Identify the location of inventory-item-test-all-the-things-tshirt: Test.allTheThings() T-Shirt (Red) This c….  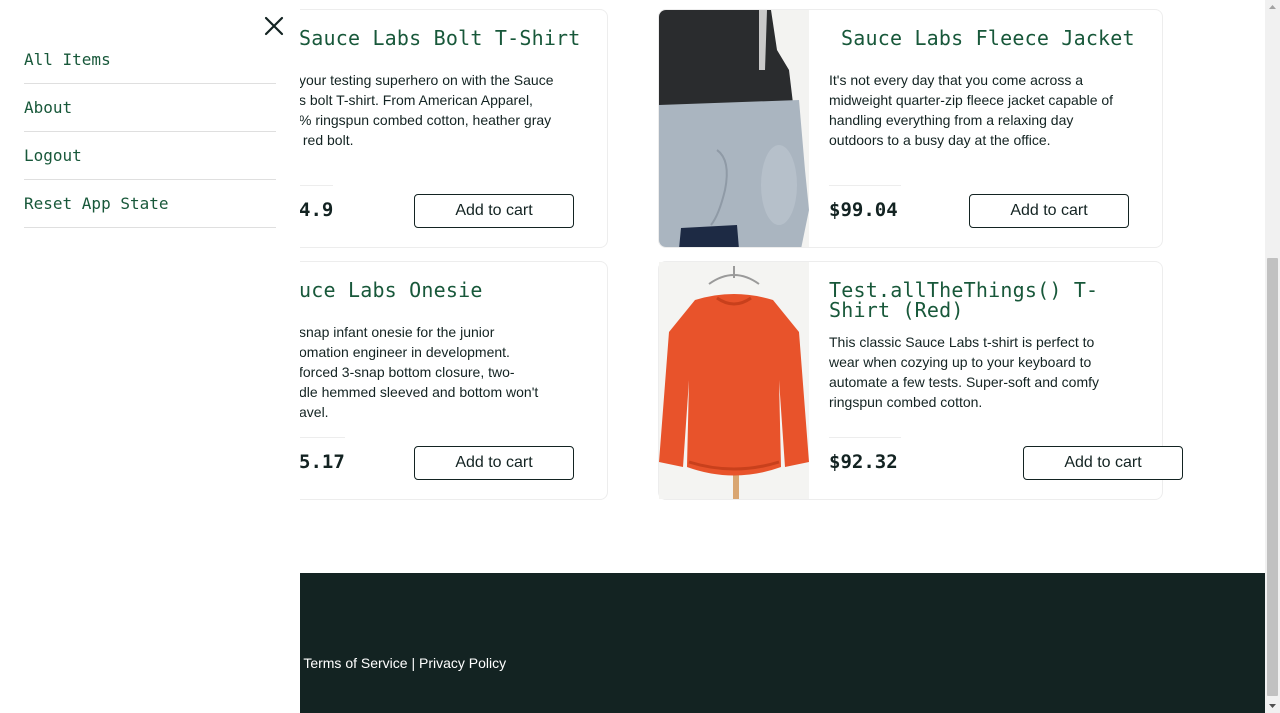
(920, 380).